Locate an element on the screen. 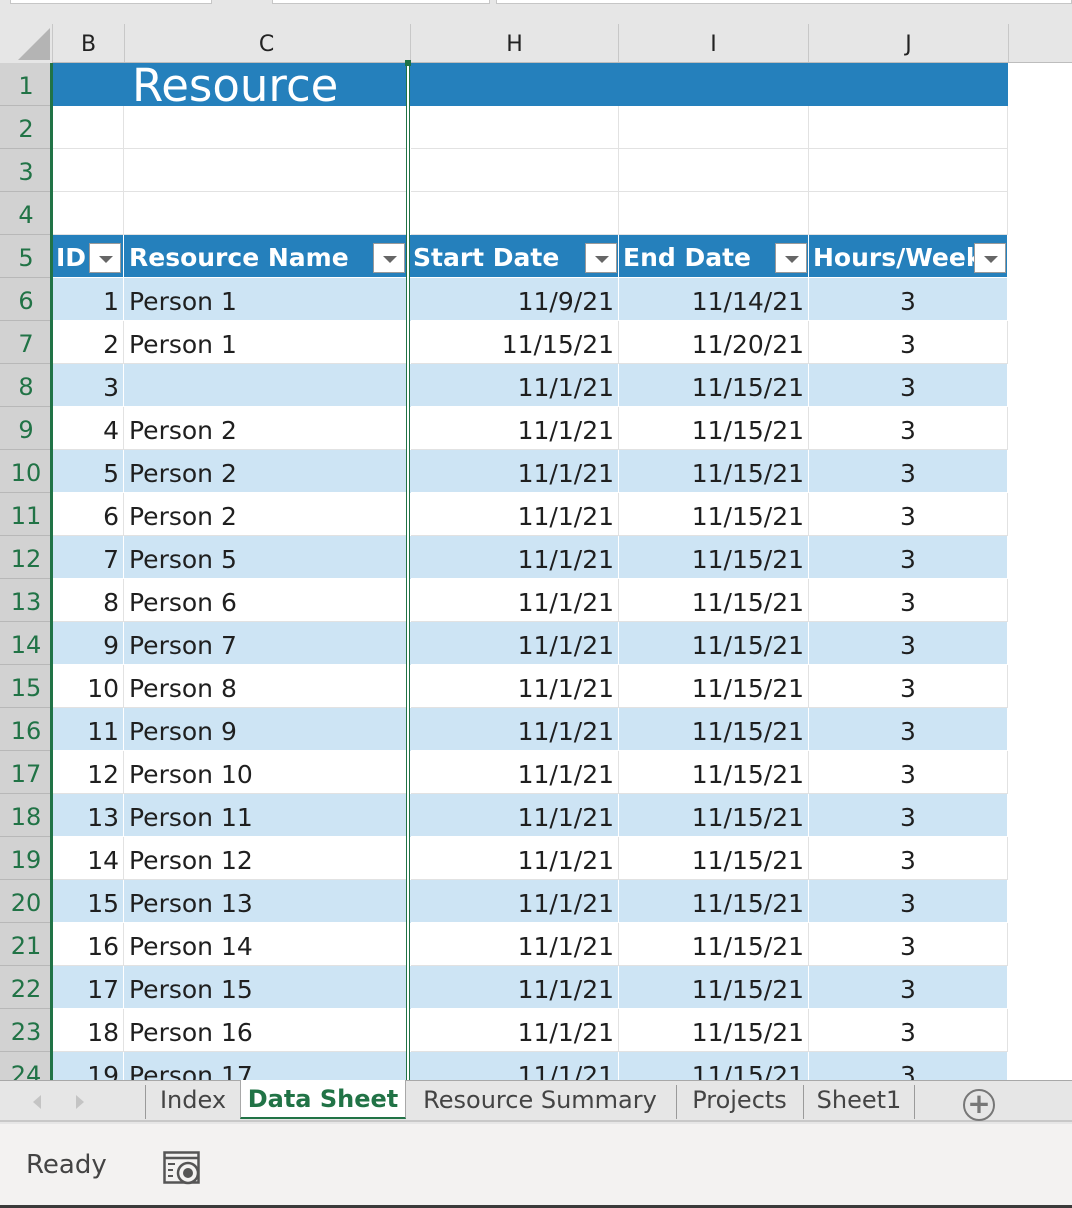 This screenshot has width=1072, height=1208. row-header: 23 is located at coordinates (26, 1030).